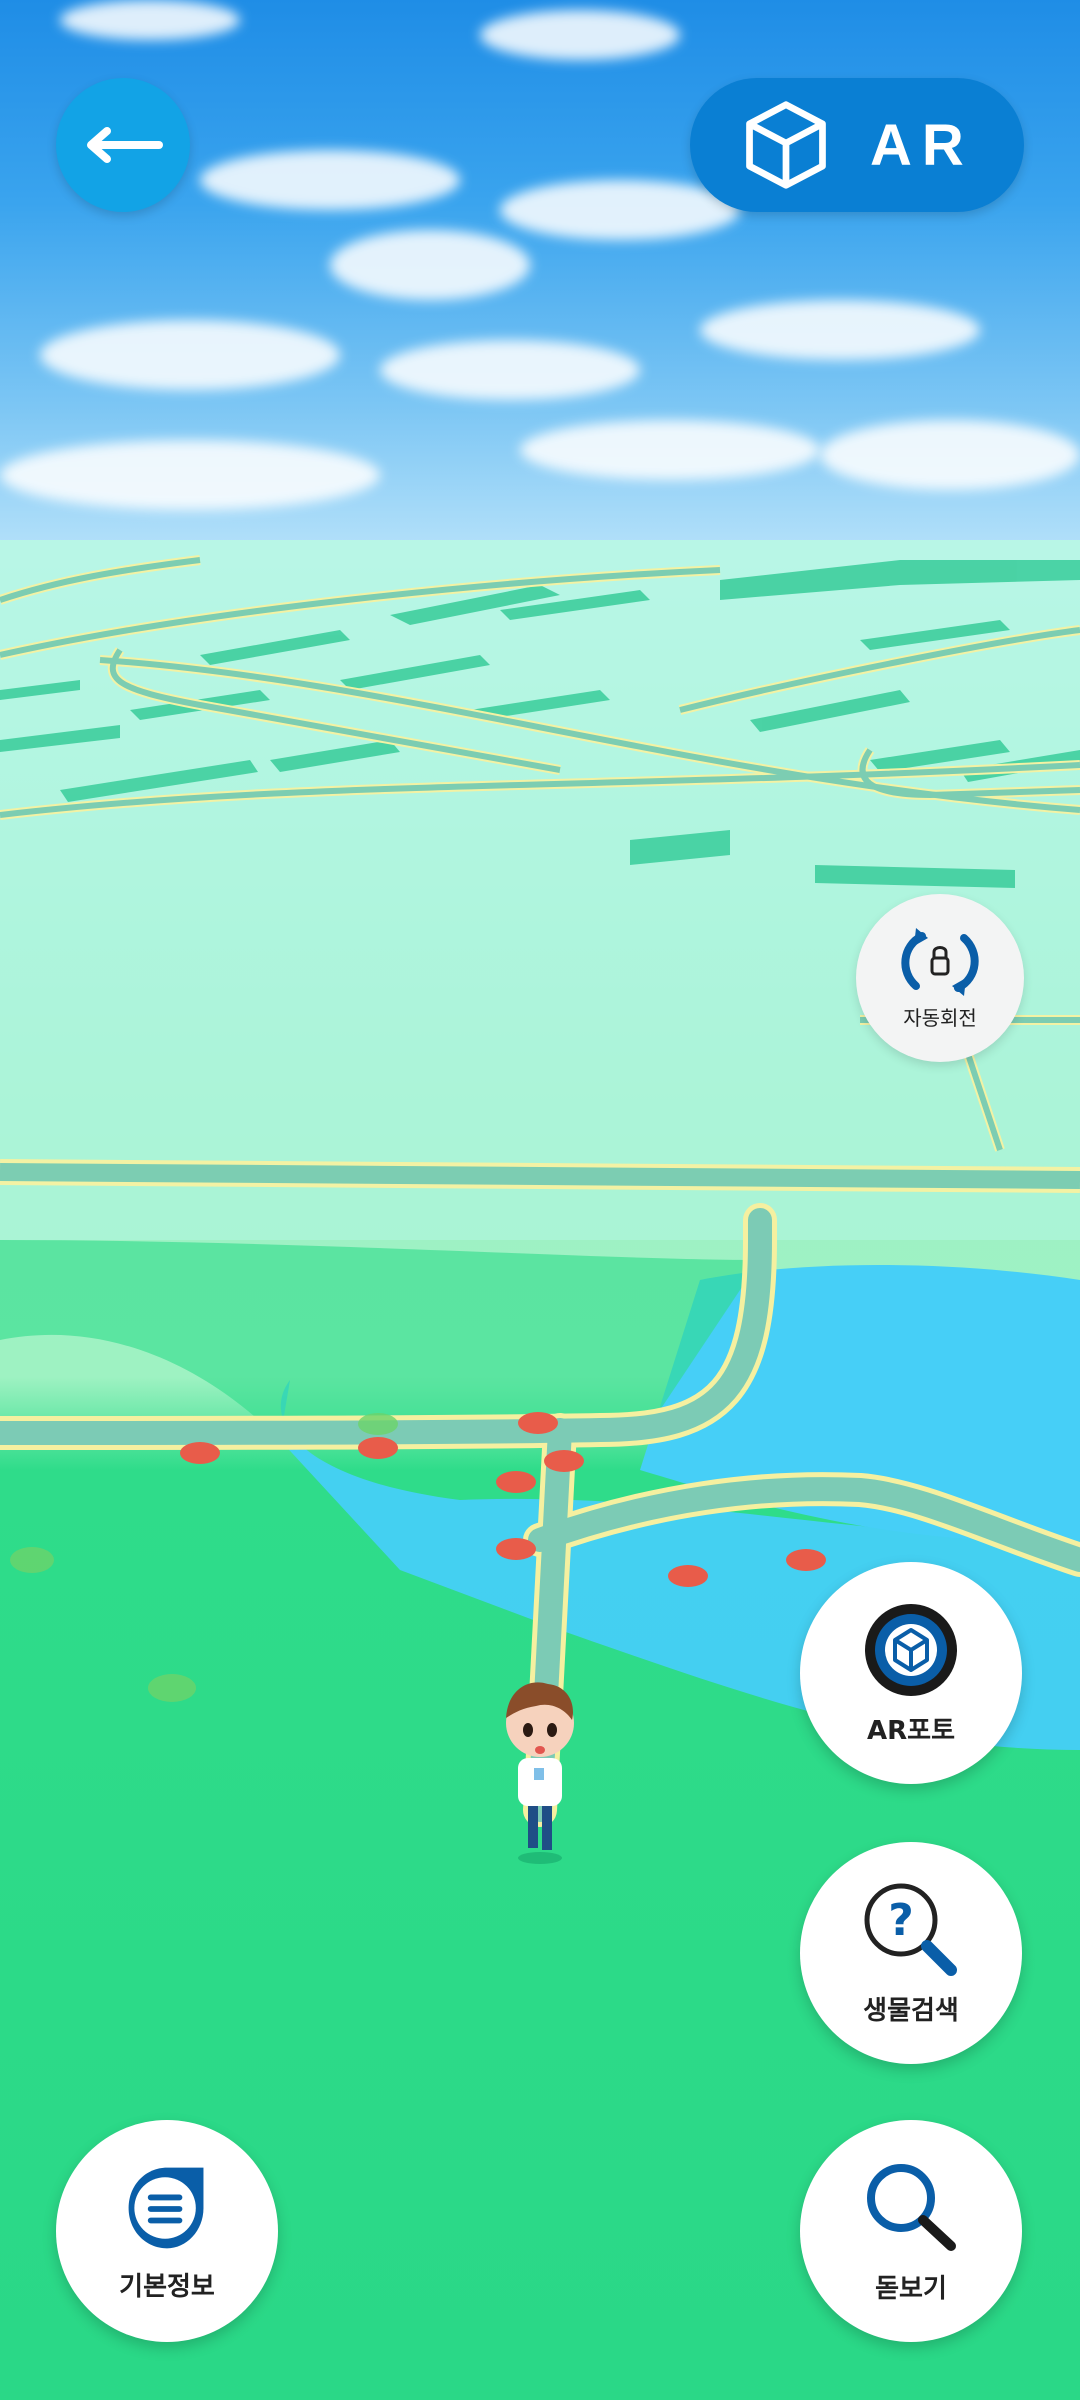 This screenshot has width=1080, height=2400. I want to click on player-avatar, so click(540, 1773).